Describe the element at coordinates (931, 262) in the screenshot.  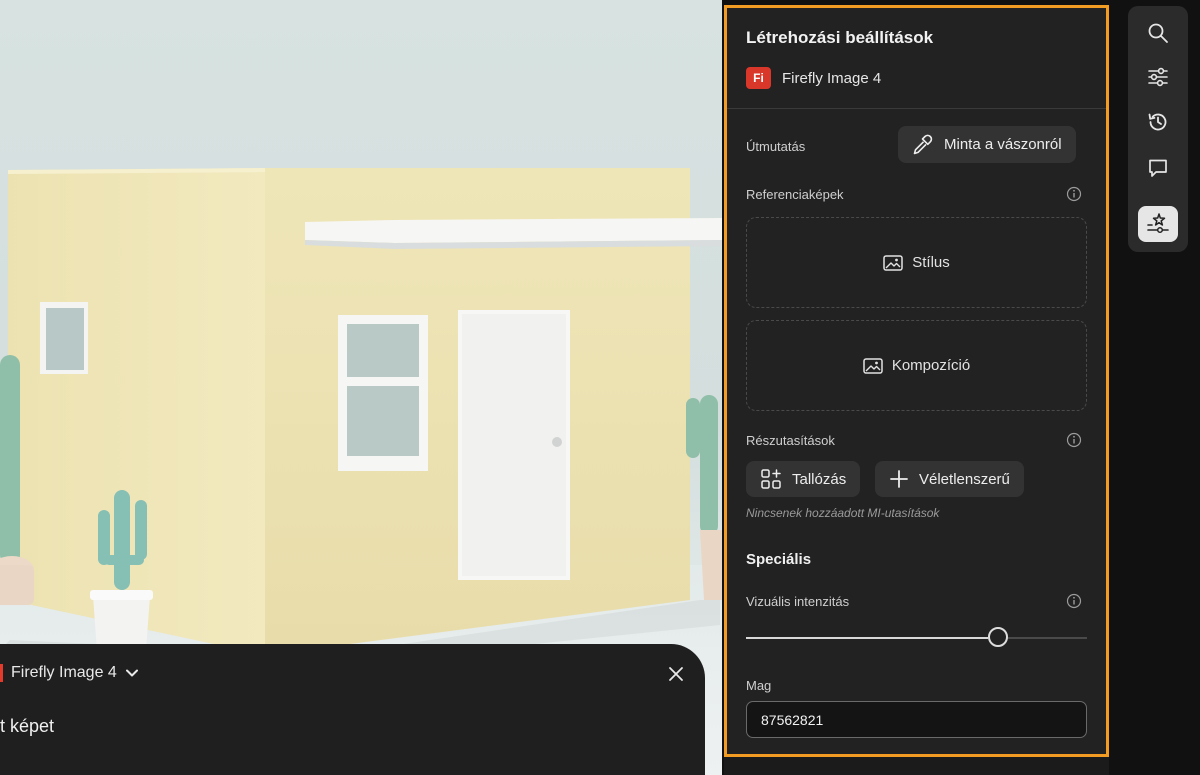
I see `style-label: Stílus` at that location.